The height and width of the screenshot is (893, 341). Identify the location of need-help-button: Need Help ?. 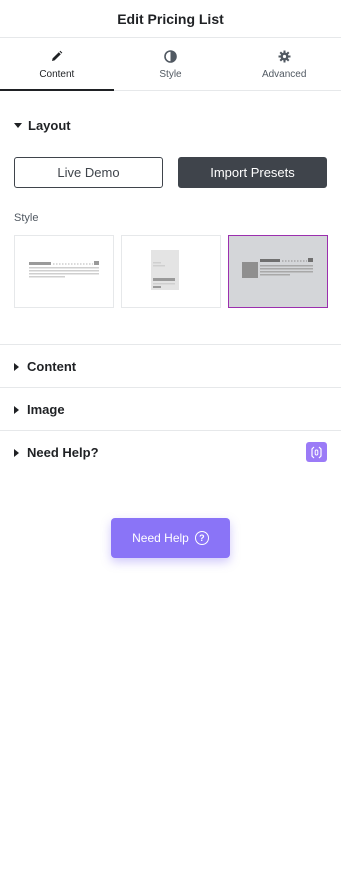
(170, 538).